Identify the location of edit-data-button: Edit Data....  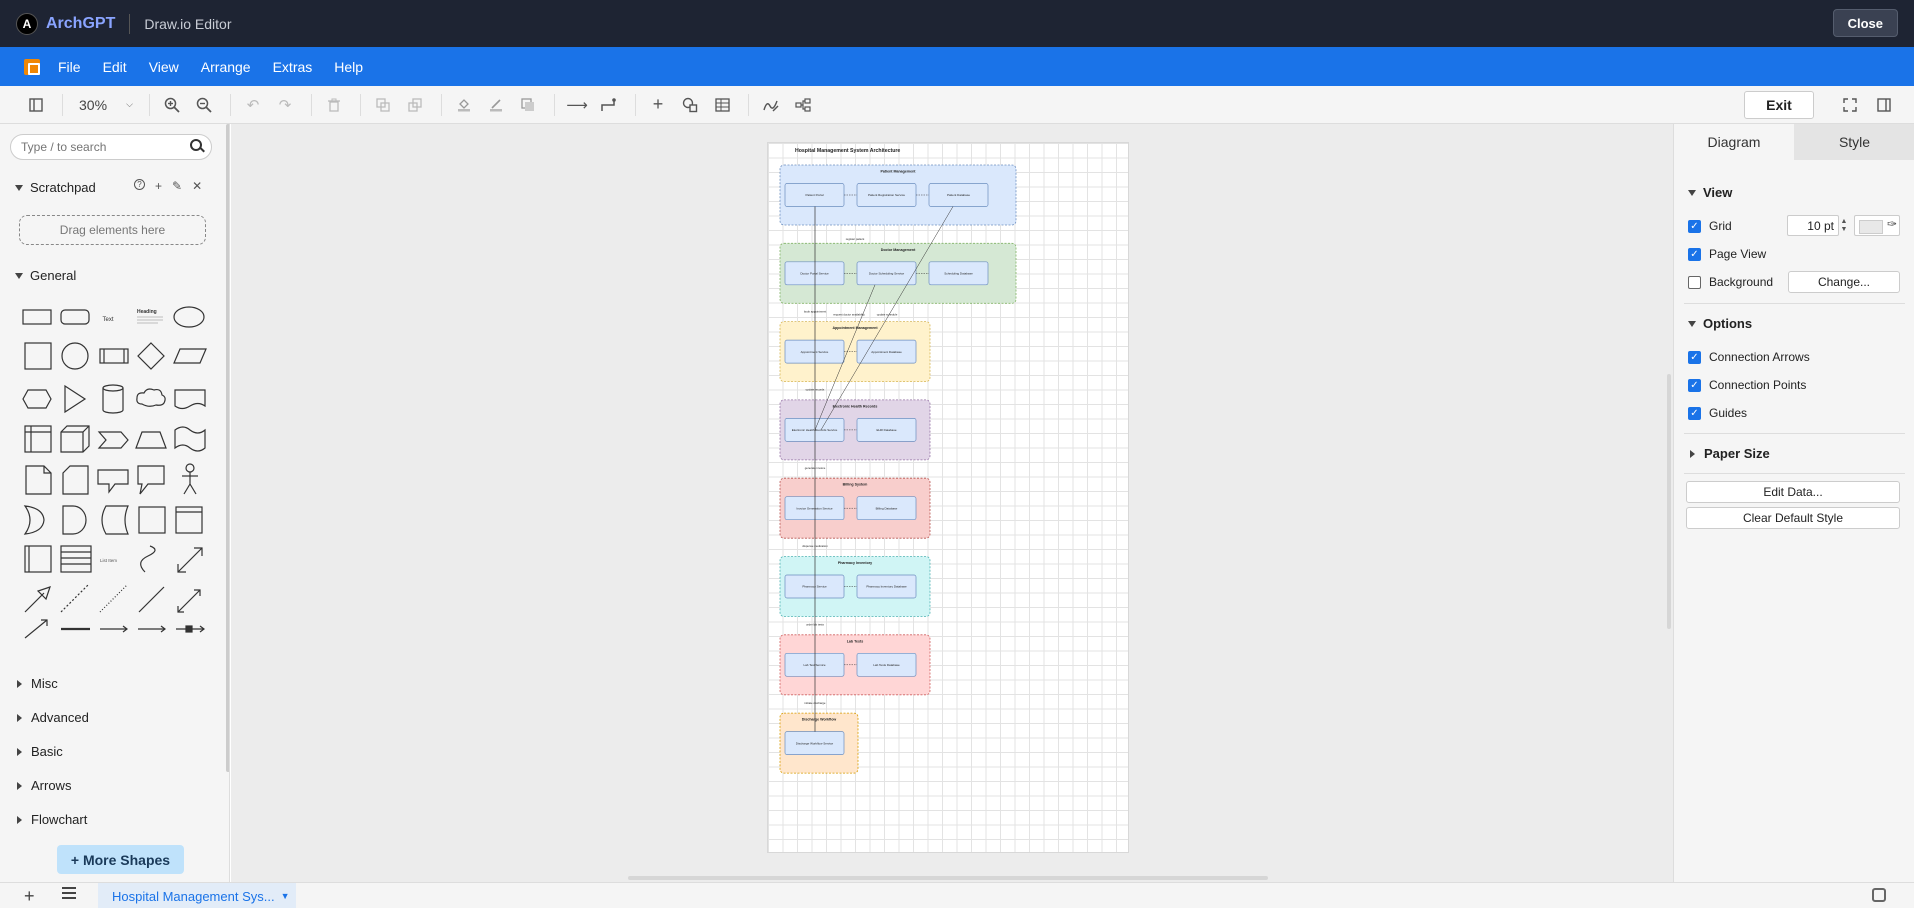
(1793, 492).